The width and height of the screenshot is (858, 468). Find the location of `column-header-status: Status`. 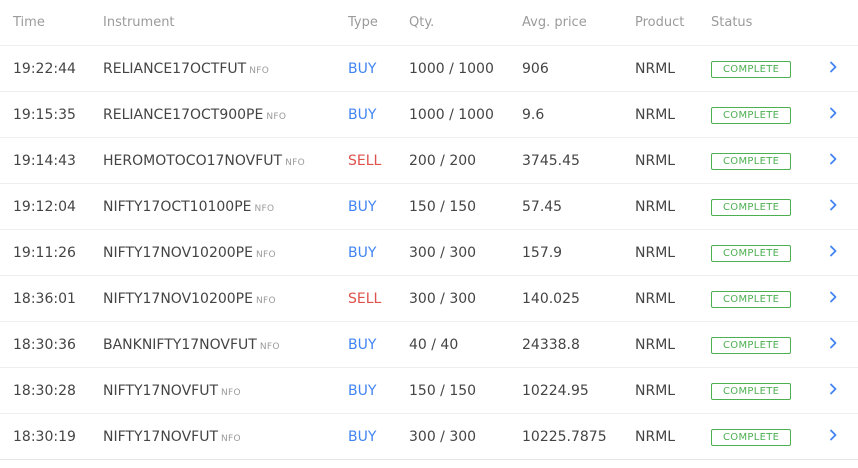

column-header-status: Status is located at coordinates (769, 23).